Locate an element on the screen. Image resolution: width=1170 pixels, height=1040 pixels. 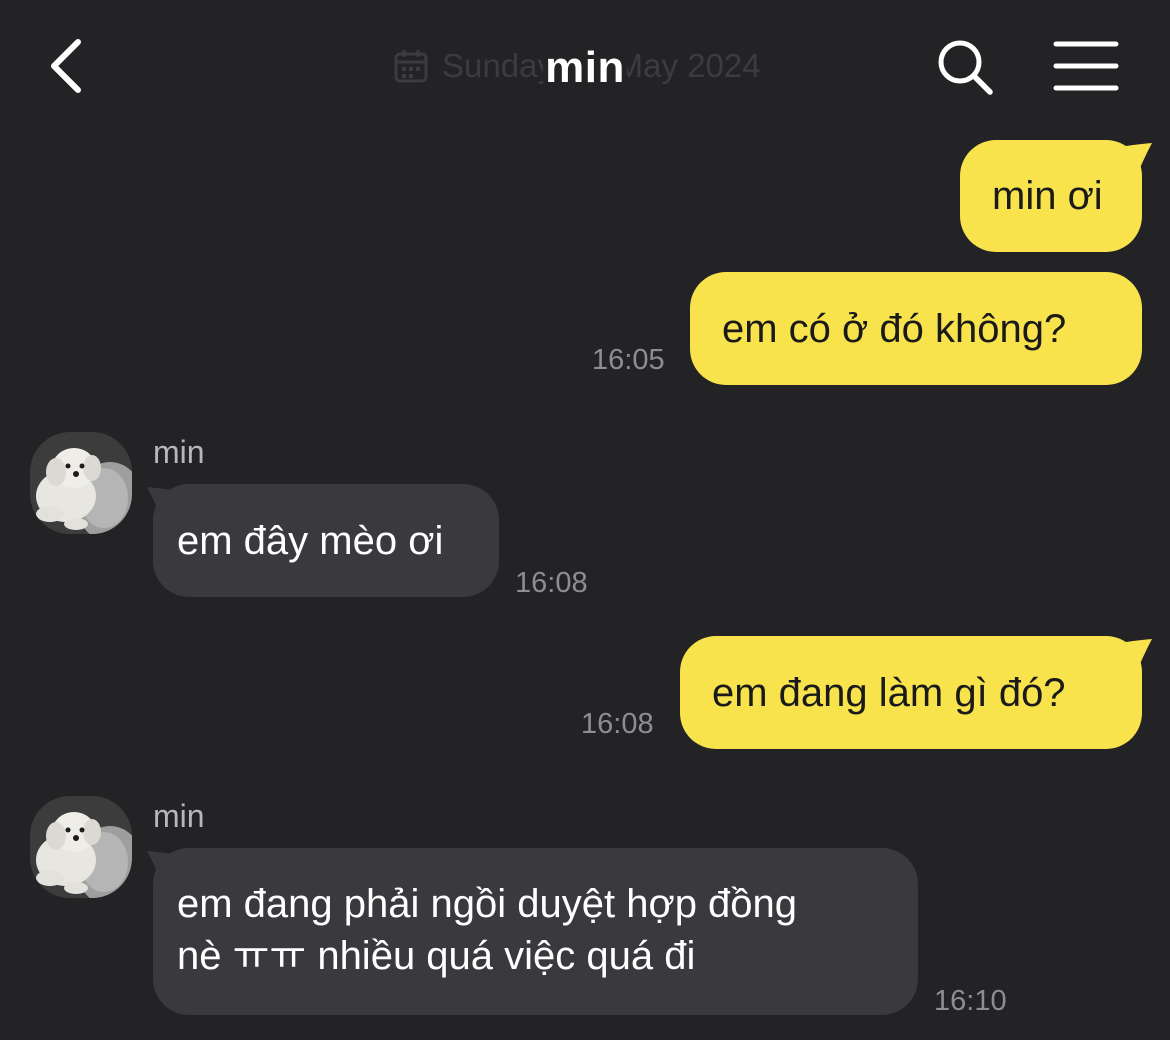
search-icon is located at coordinates (965, 67).